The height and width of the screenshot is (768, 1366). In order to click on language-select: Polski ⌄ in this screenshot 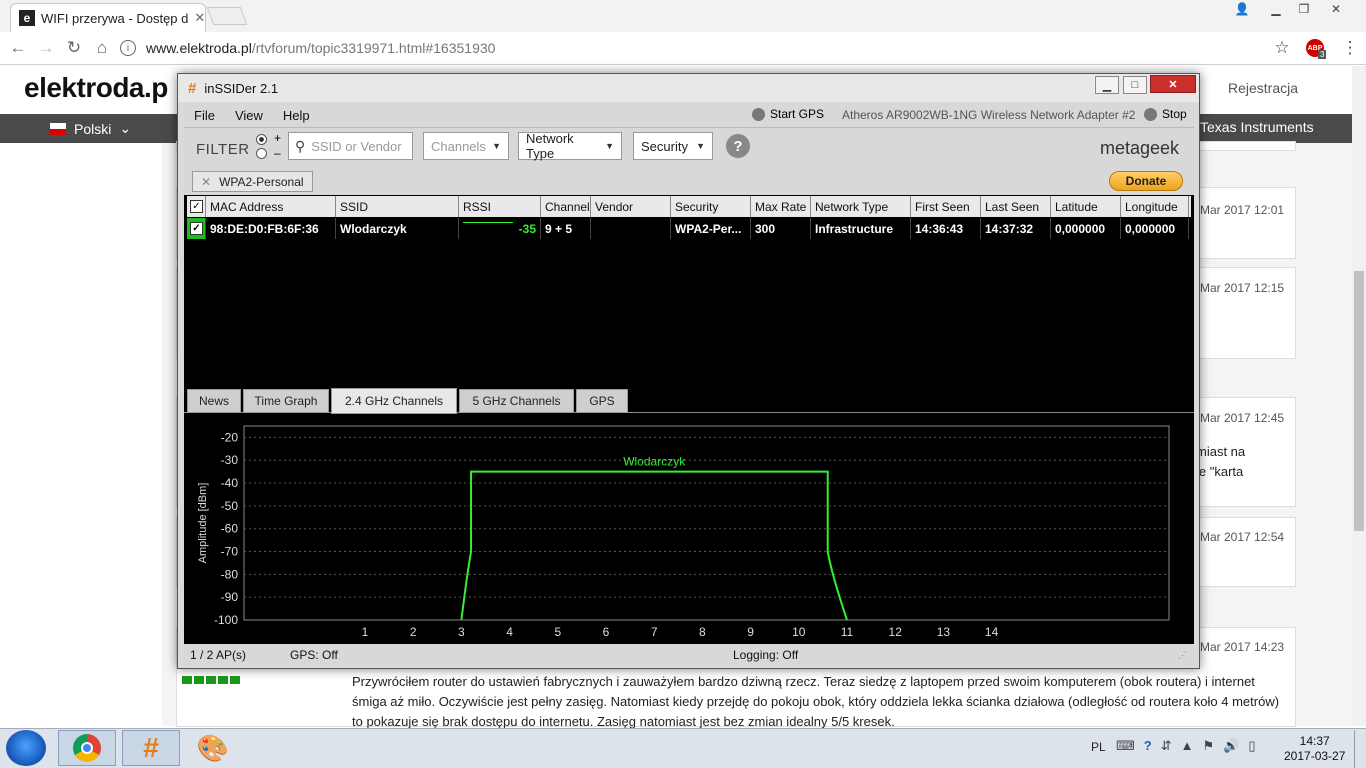, I will do `click(90, 128)`.